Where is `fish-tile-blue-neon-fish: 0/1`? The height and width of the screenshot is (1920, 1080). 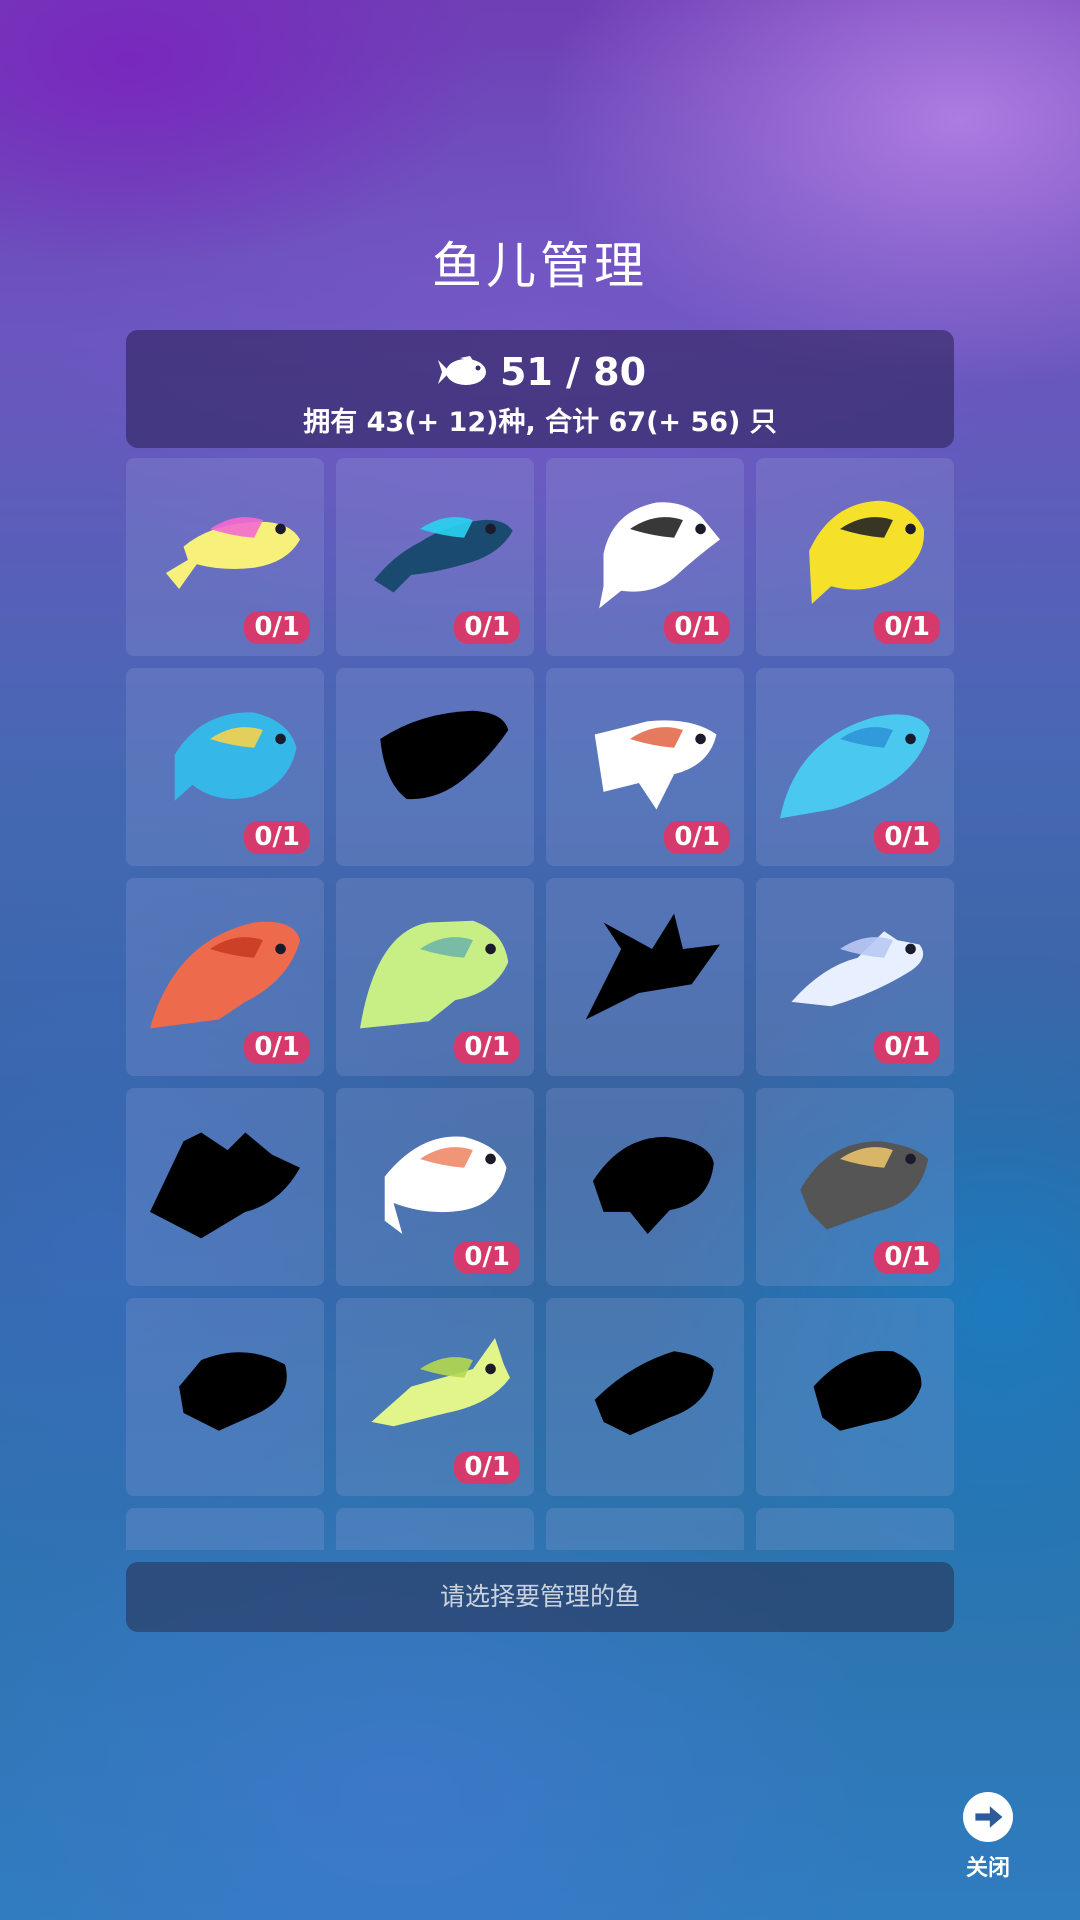 fish-tile-blue-neon-fish: 0/1 is located at coordinates (435, 557).